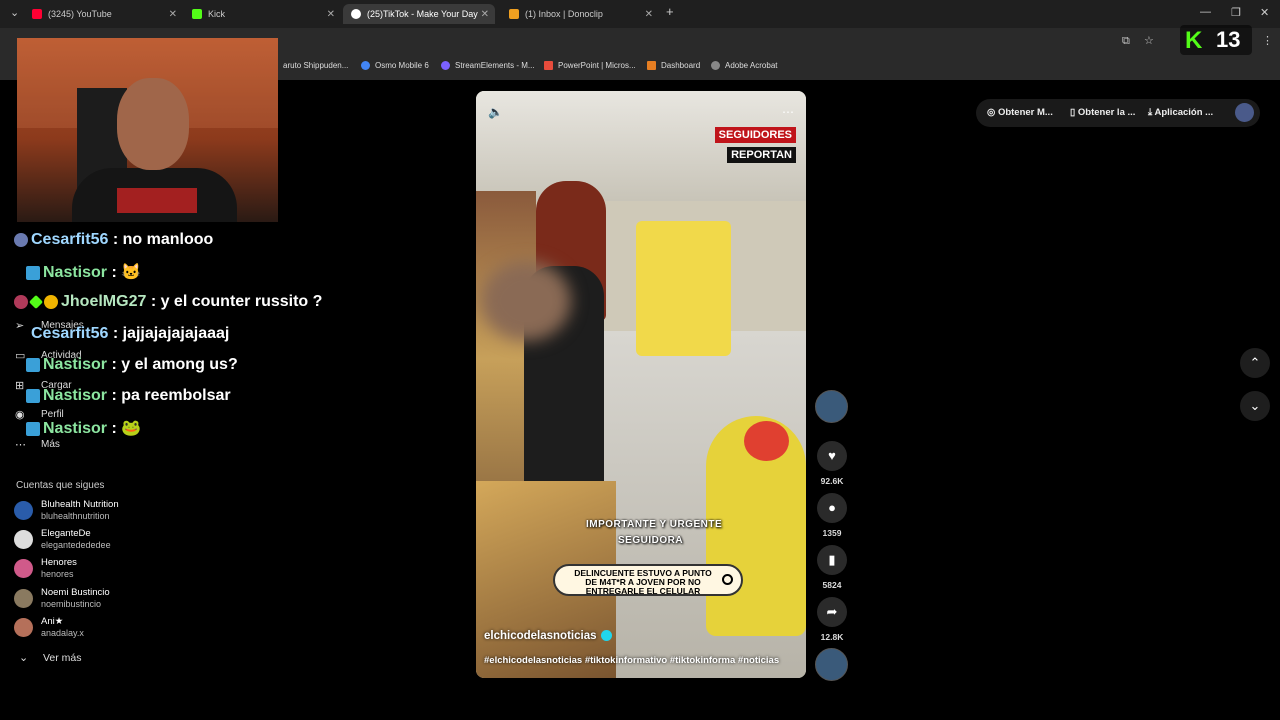  Describe the element at coordinates (131, 428) in the screenshot. I see `frog-emote-icon: 🐸` at that location.